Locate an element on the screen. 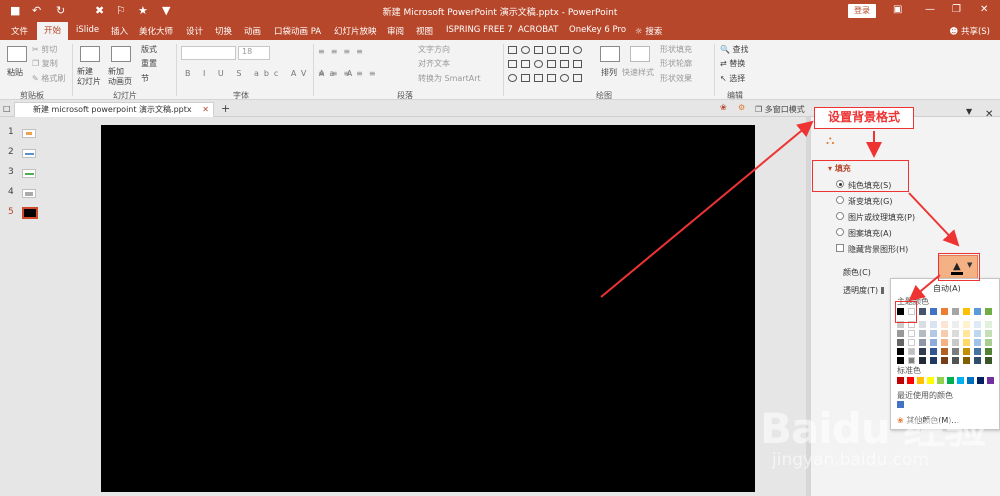  gradient-fill-radio is located at coordinates (840, 200).